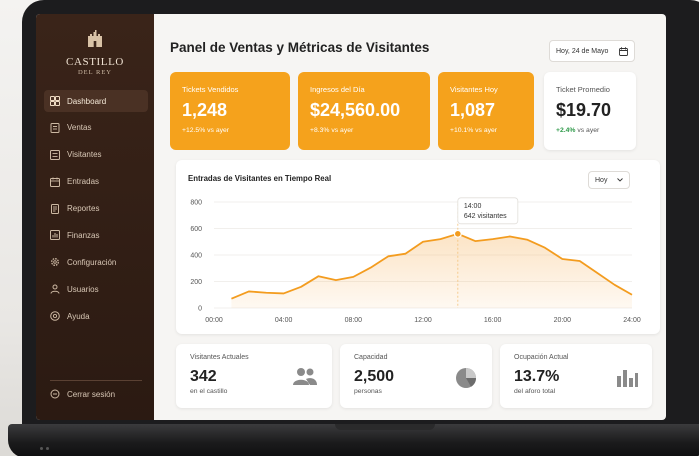  I want to click on sidebar-item-finanzas: Finanzas, so click(96, 235).